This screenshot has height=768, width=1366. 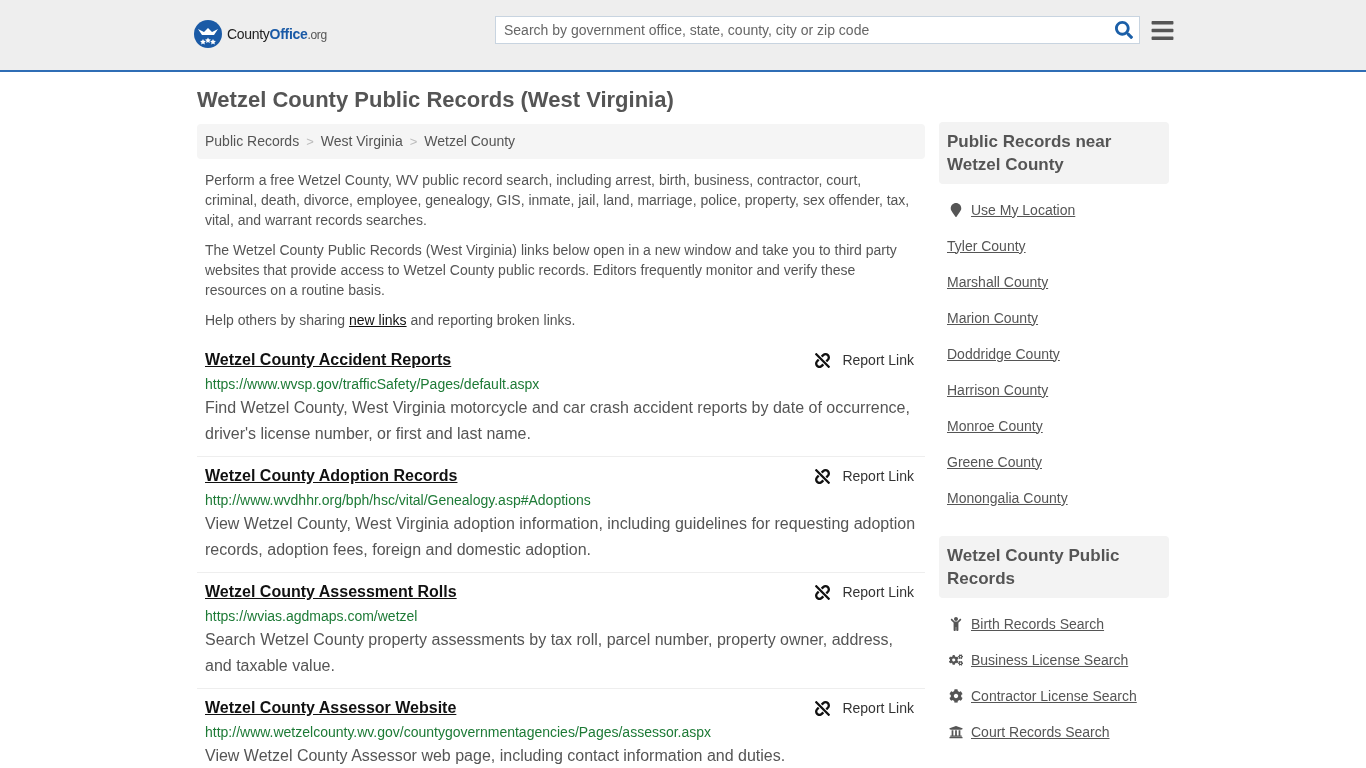 What do you see at coordinates (260, 34) in the screenshot?
I see `site-logo: CountyOffice.org` at bounding box center [260, 34].